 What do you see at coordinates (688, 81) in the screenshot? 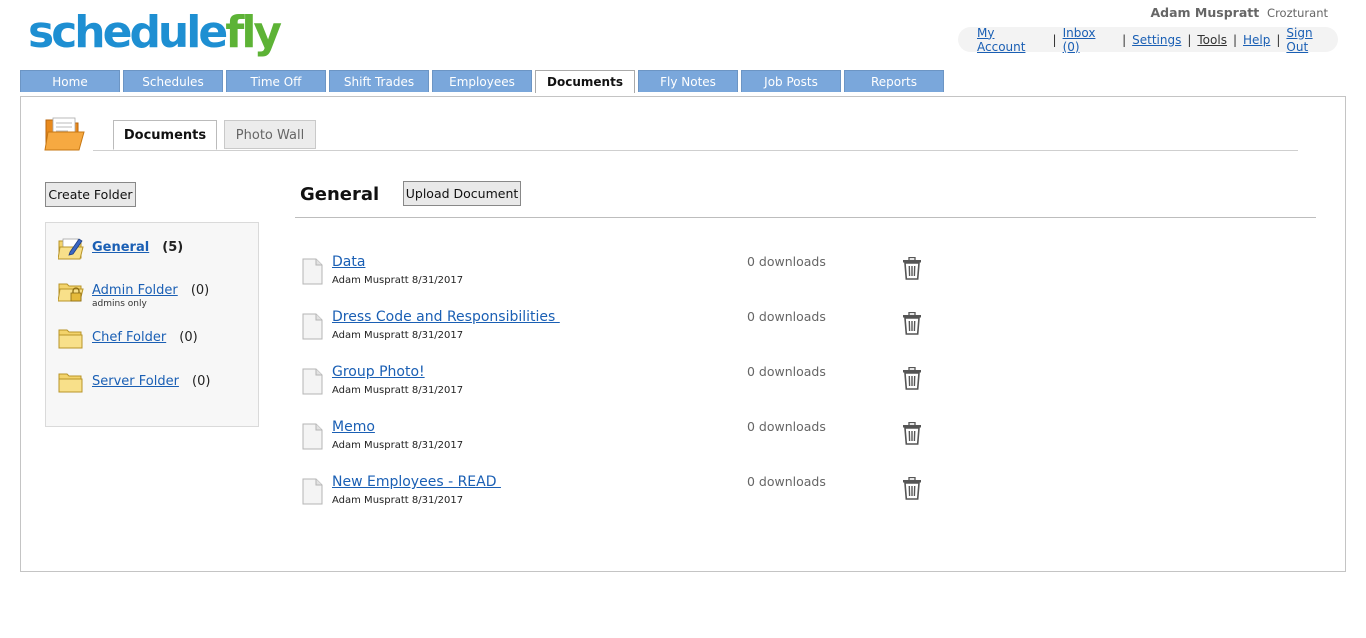
I see `tab-fly-notes: Fly Notes` at bounding box center [688, 81].